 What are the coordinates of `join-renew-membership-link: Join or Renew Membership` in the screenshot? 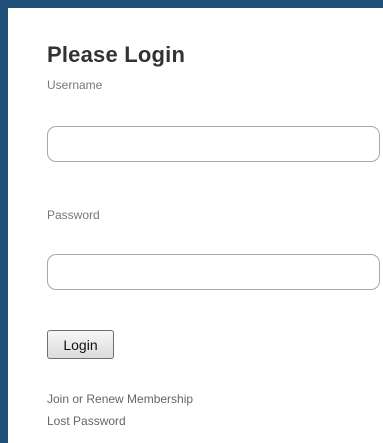 It's located at (120, 399).